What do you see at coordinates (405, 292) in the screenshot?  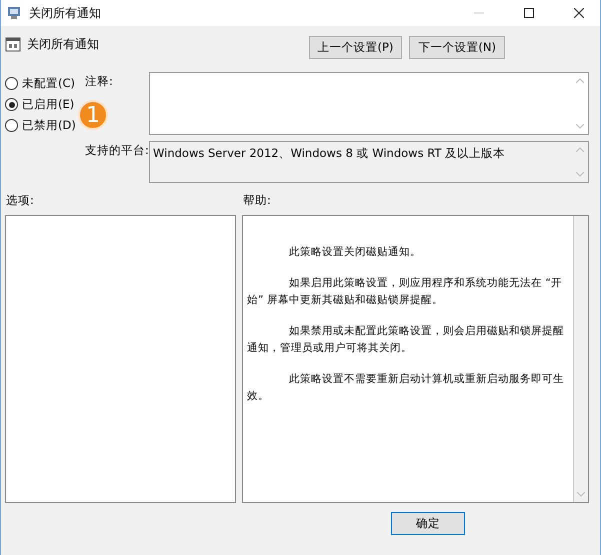 I see `help-paragraph: 如果启用此策略设置，则应用程序和系统功能无法在 “开始” 屏幕中更新其磁贴和磁贴锁屏提醒。` at bounding box center [405, 292].